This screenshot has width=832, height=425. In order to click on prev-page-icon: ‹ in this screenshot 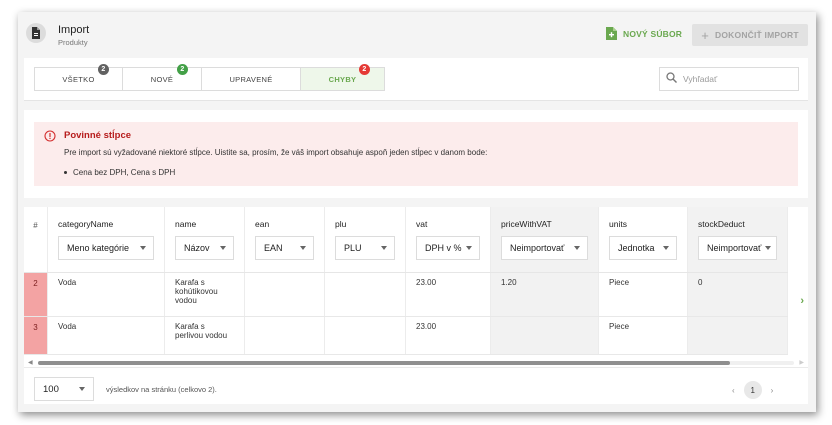, I will do `click(733, 390)`.